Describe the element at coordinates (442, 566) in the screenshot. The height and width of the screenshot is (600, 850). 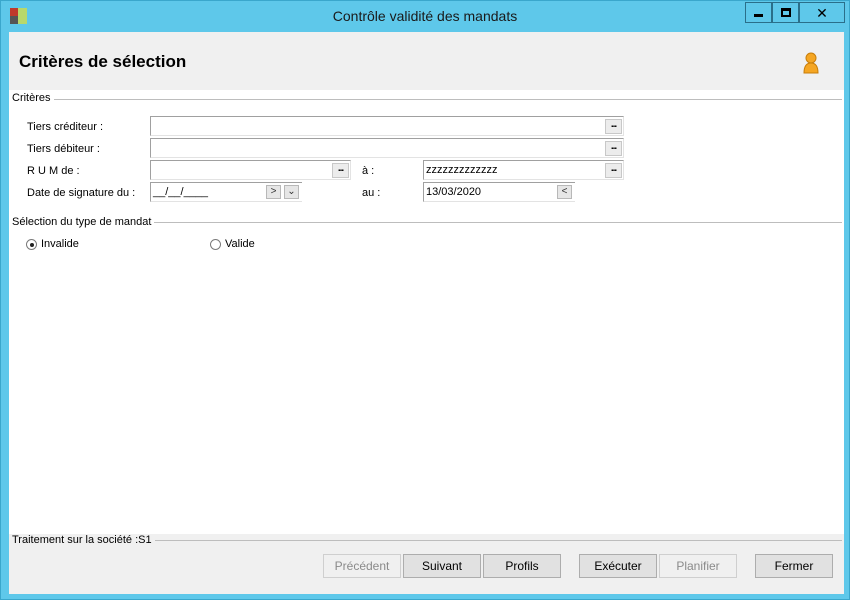
I see `next-button: Suivant` at that location.